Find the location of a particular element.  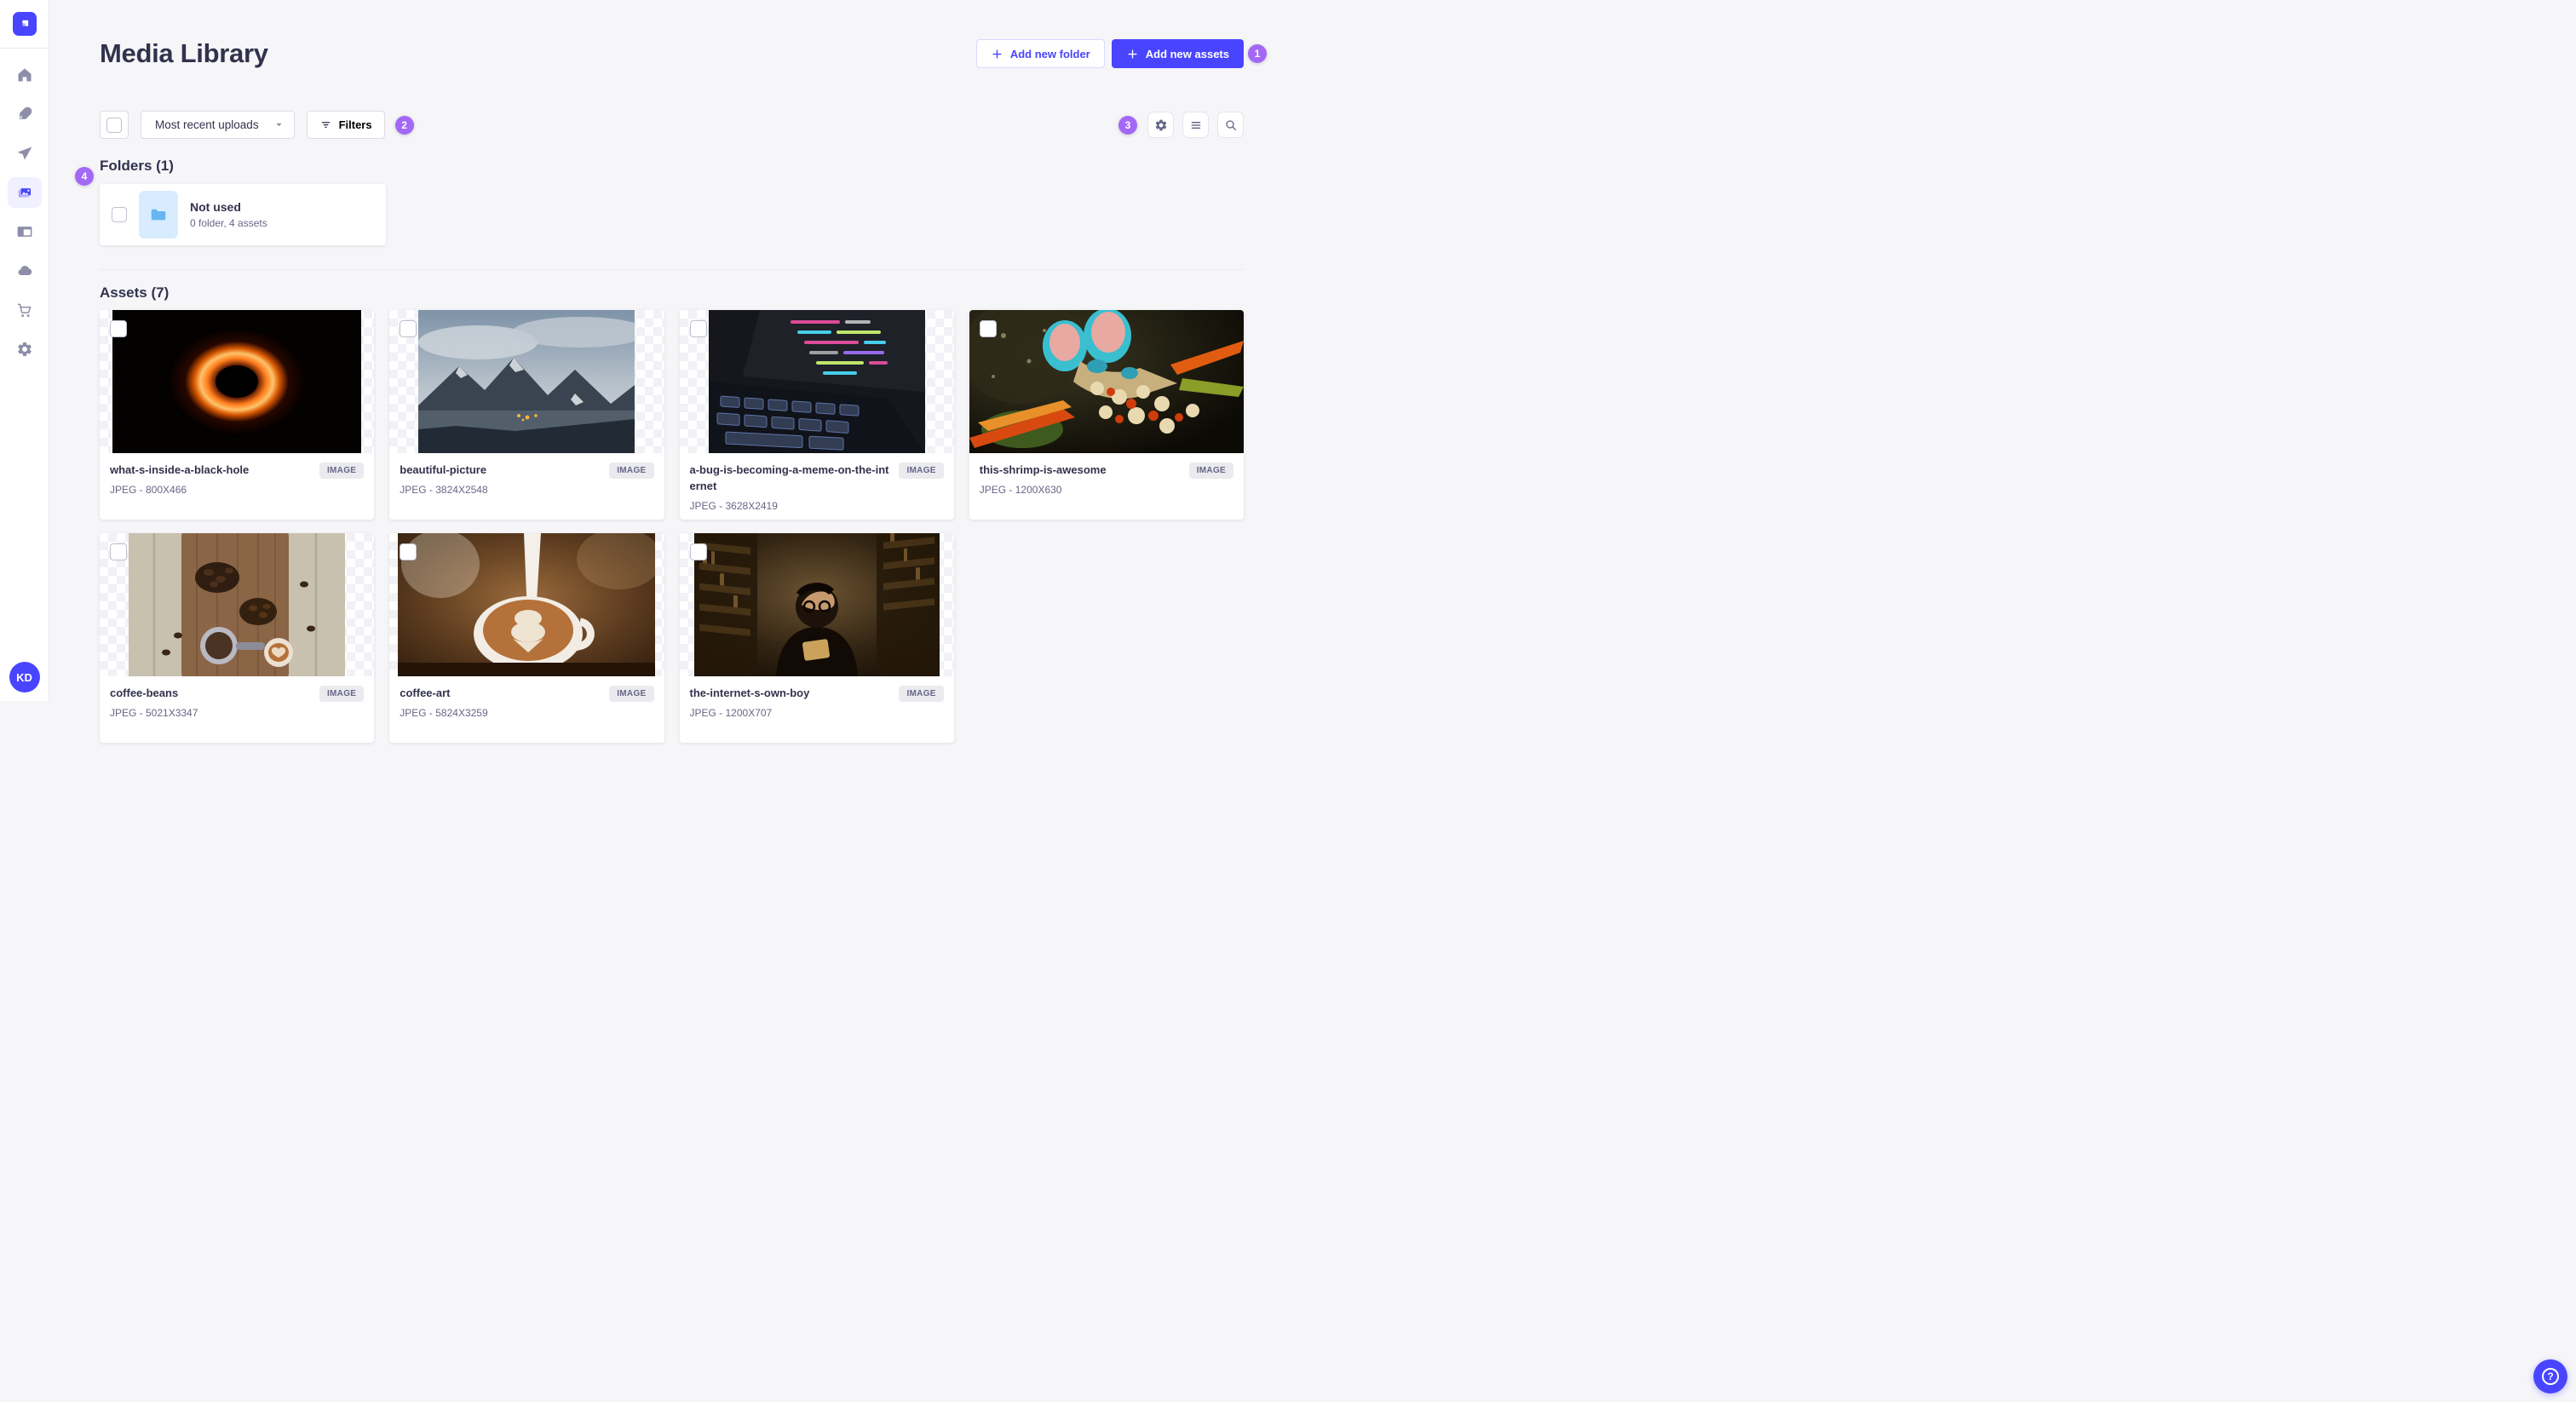

folder-card: Not used 0 folder, 4 assets is located at coordinates (243, 214).